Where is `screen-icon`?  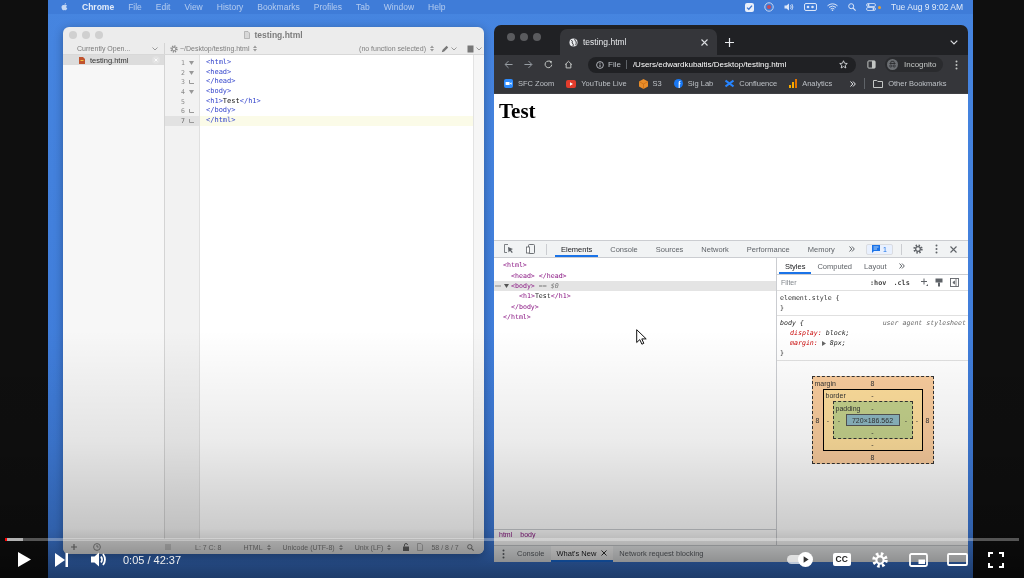
screen-icon is located at coordinates (810, 7).